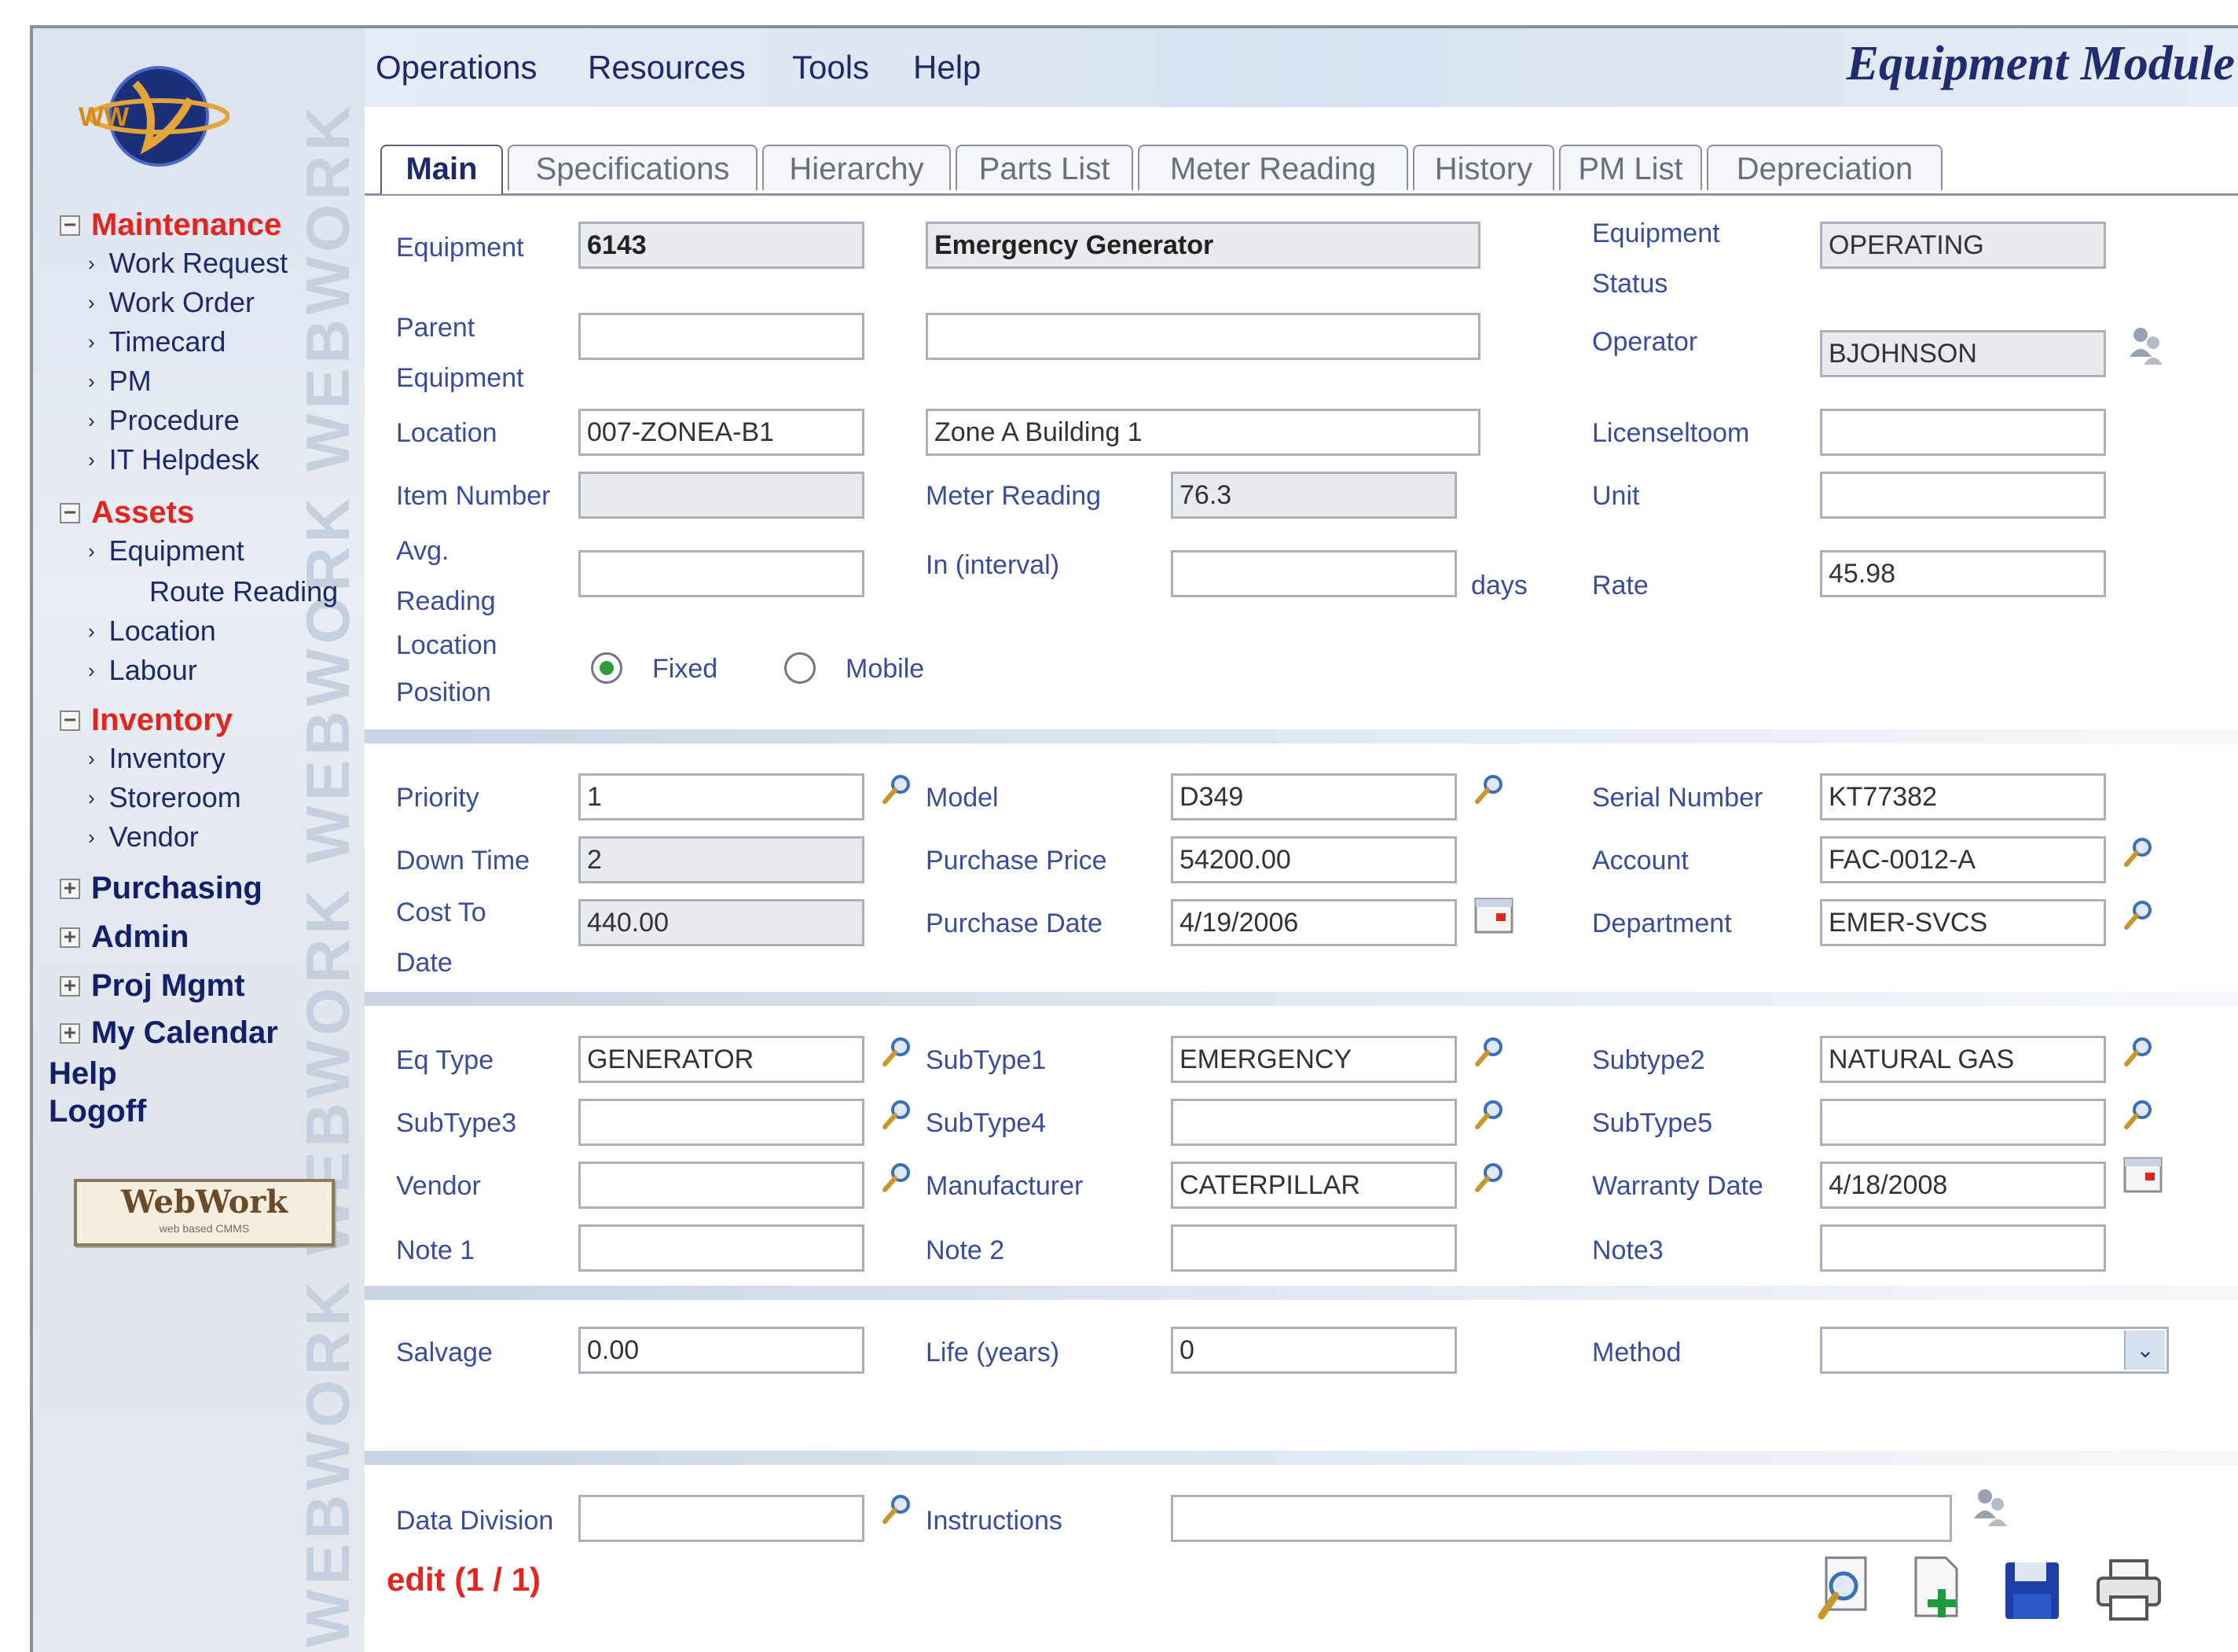  I want to click on tab-pm-list: PM List, so click(1630, 168).